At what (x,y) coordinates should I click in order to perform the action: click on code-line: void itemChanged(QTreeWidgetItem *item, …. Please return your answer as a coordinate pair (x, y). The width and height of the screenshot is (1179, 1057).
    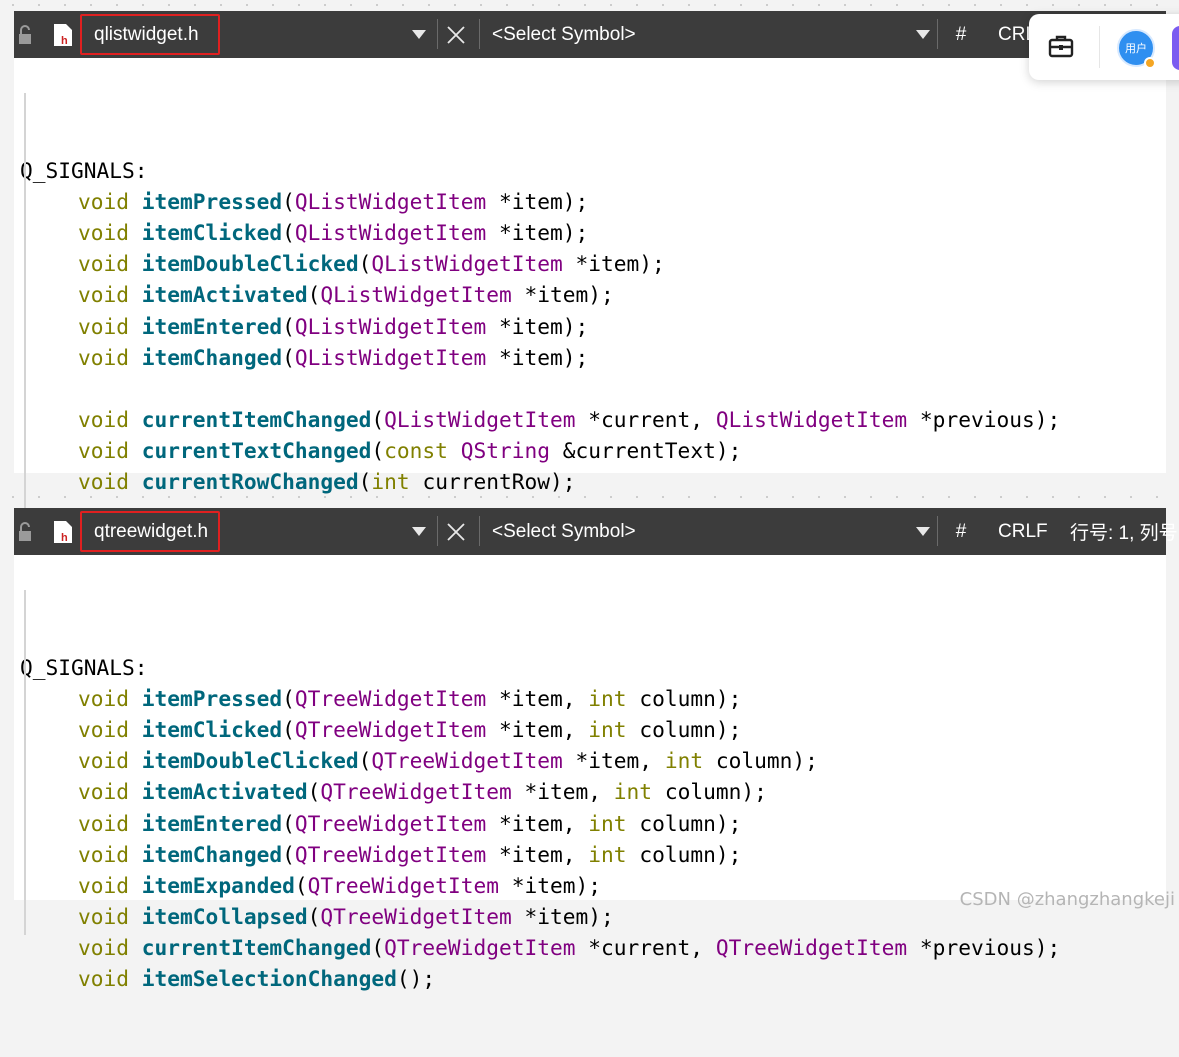
    Looking at the image, I should click on (593, 854).